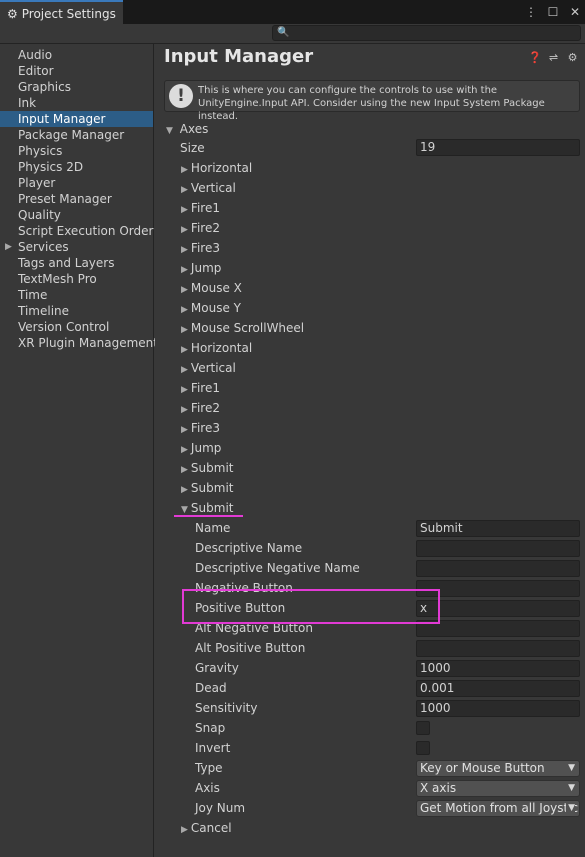  What do you see at coordinates (68, 13) in the screenshot?
I see `tab-label: Project Settings` at bounding box center [68, 13].